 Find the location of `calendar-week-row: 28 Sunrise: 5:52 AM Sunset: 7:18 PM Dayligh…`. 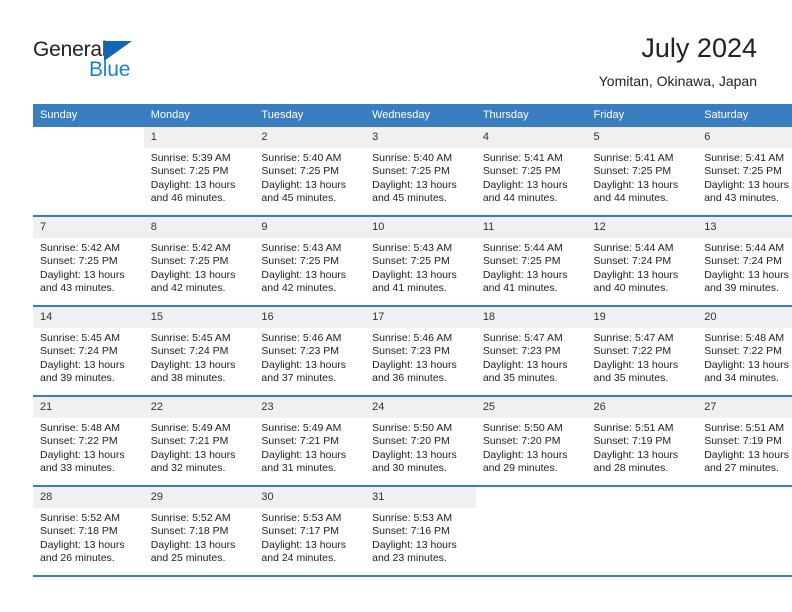

calendar-week-row: 28 Sunrise: 5:52 AM Sunset: 7:18 PM Dayligh… is located at coordinates (412, 531).